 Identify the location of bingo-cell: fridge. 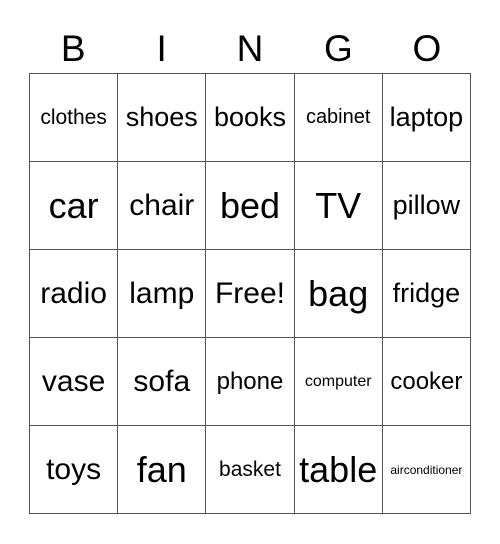
(426, 294).